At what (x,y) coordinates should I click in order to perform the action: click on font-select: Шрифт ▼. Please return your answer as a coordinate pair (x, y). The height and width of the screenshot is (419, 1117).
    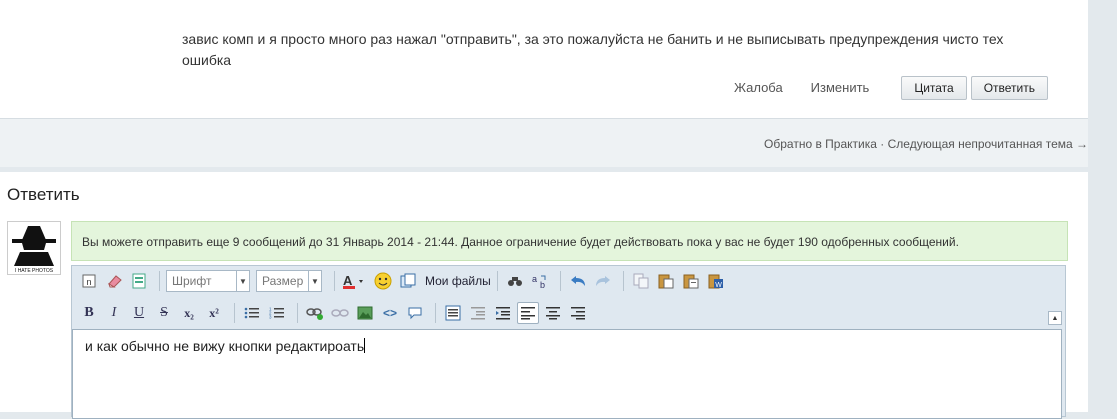
    Looking at the image, I should click on (208, 281).